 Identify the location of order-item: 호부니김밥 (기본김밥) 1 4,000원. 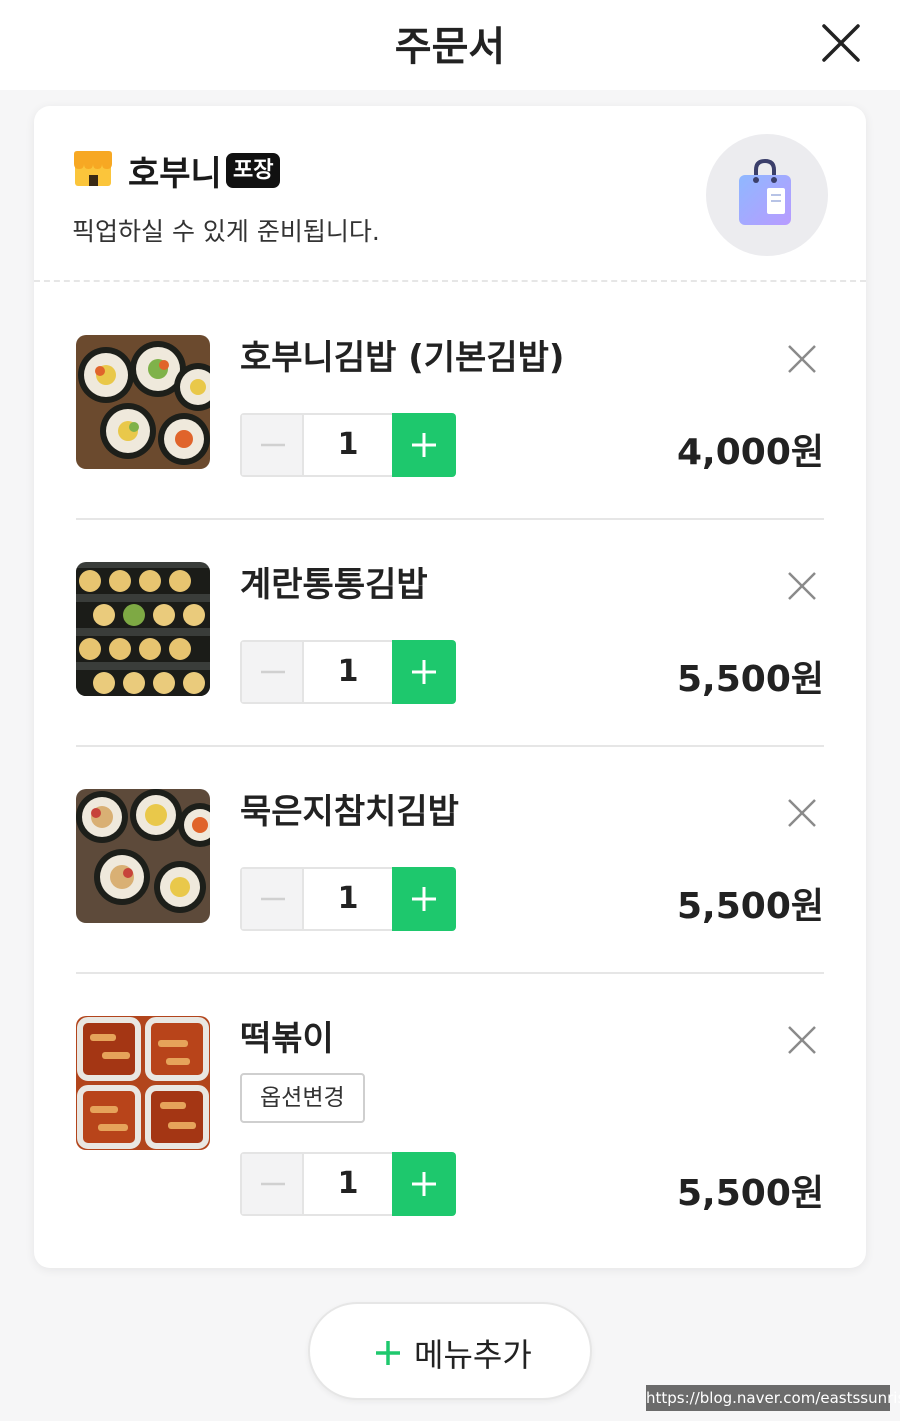
(450, 427).